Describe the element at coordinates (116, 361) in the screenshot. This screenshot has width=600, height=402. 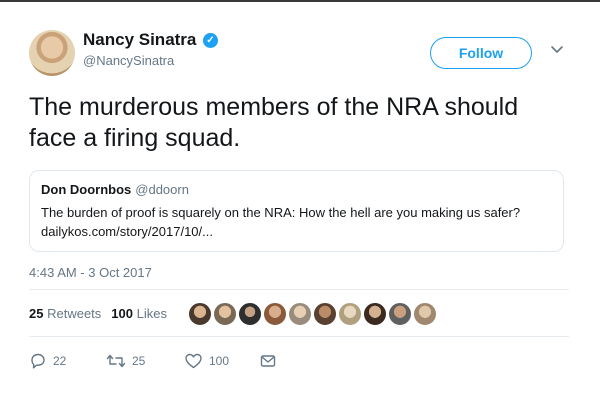
I see `retweet-icon` at that location.